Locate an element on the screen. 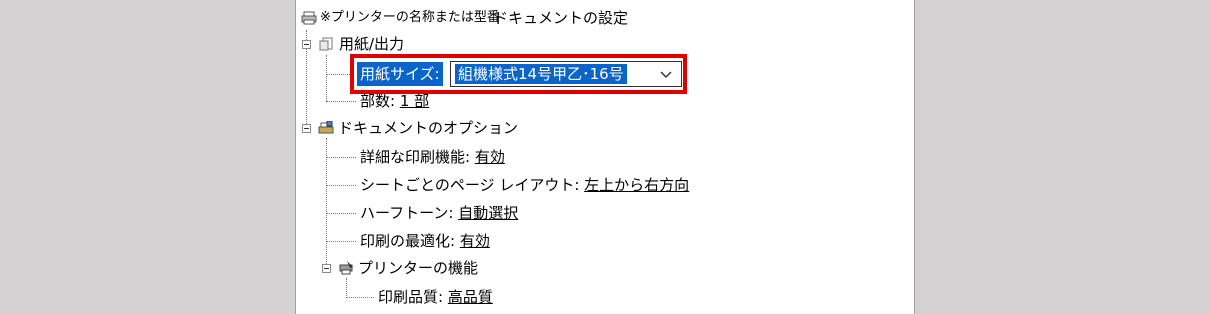 This screenshot has height=314, width=1210. tree-node-paper-output: 用紙/出力 is located at coordinates (371, 44).